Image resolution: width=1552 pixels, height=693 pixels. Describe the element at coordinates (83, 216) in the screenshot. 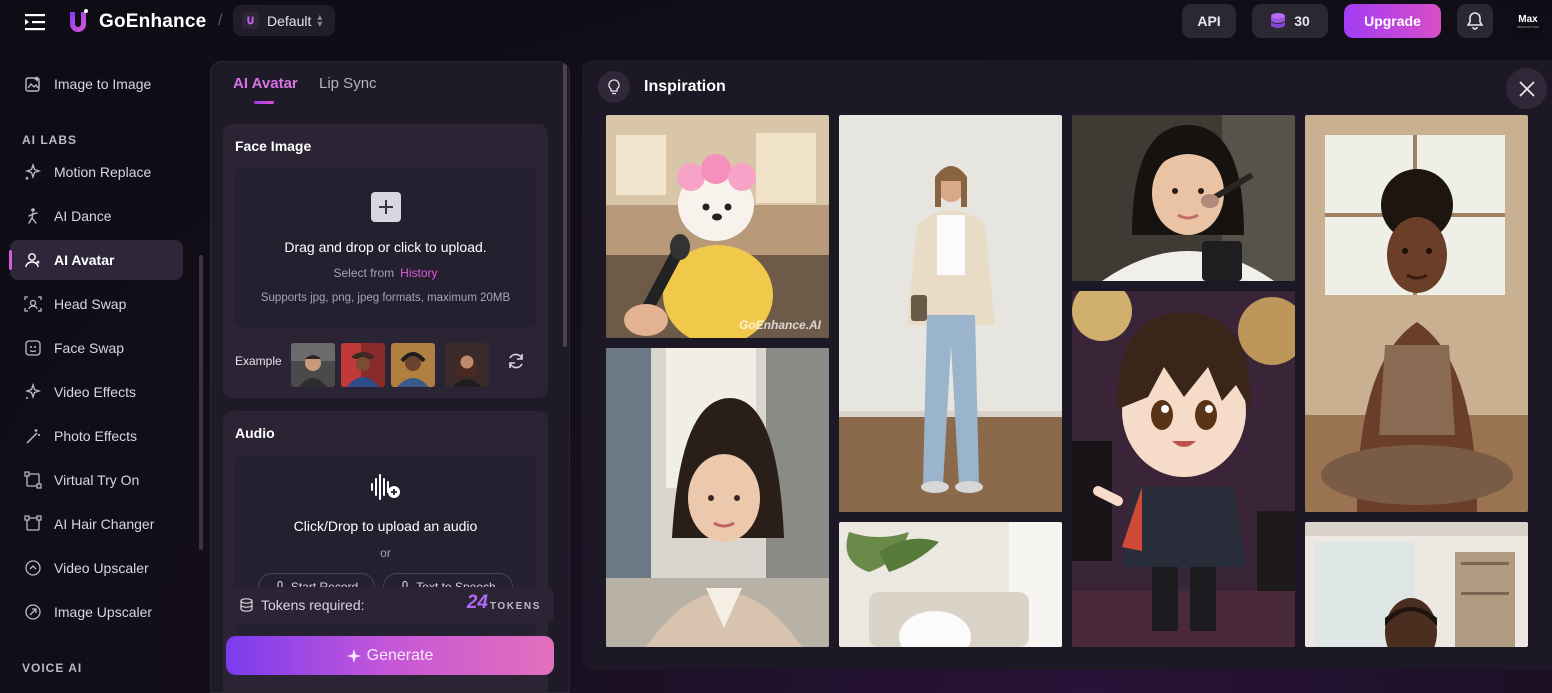

I see `sidebar-item-label: AI Dance` at that location.